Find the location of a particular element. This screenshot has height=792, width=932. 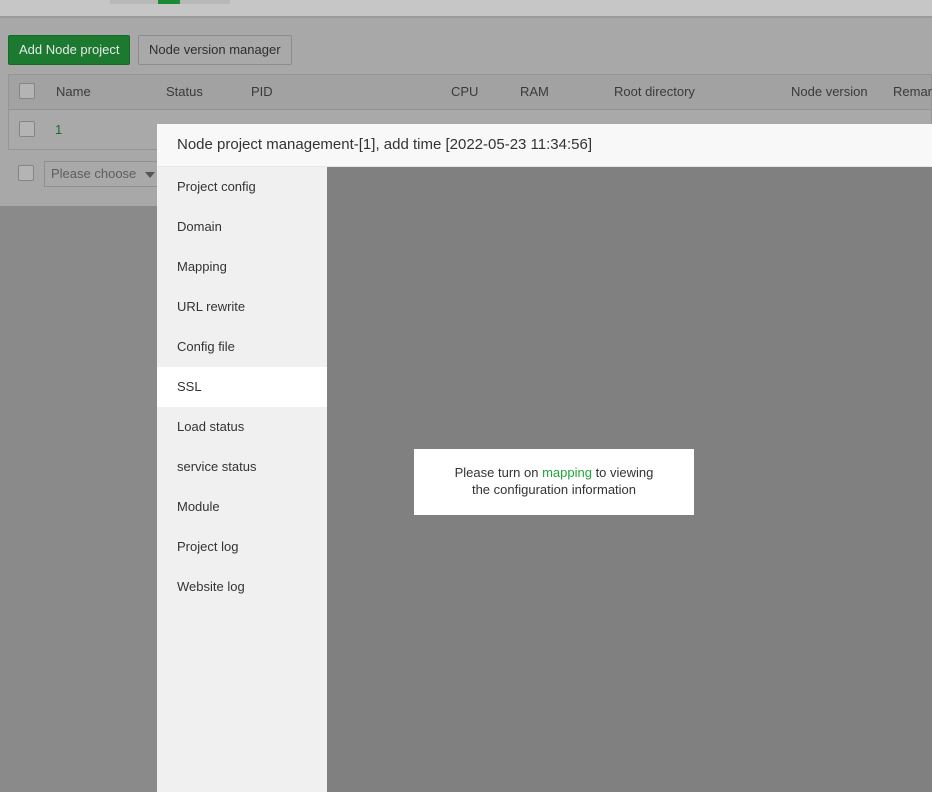

sidebar-item-project-log: Project log is located at coordinates (242, 547).